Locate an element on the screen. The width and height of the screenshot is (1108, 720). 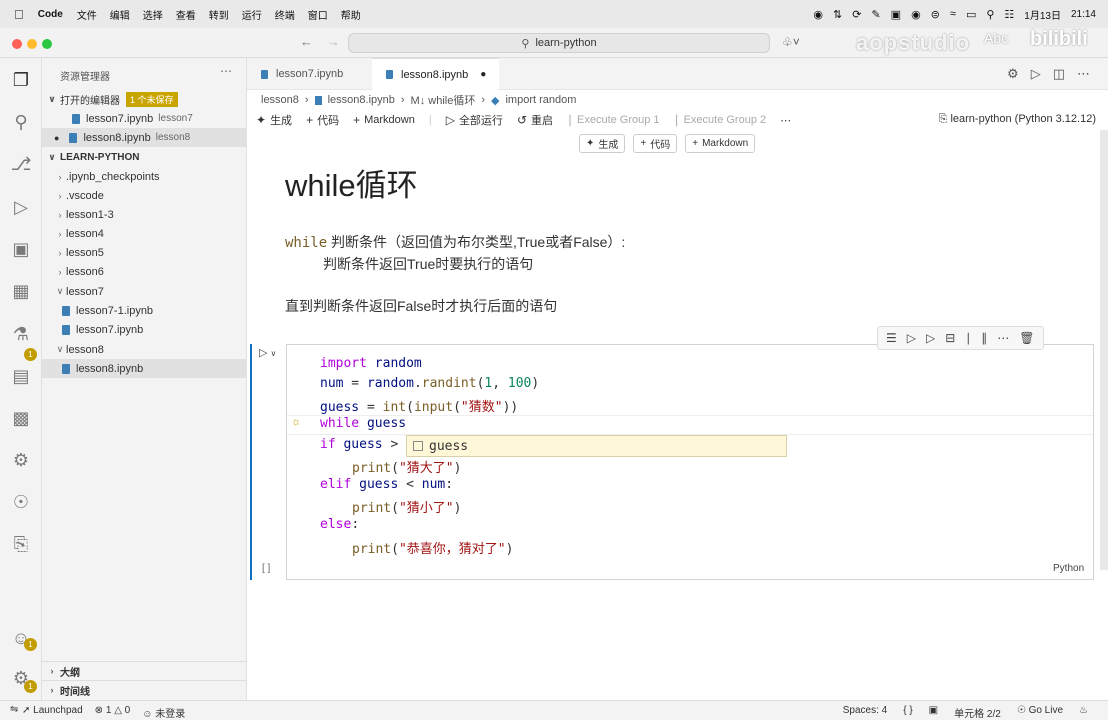
close-window-button is located at coordinates (17, 44).